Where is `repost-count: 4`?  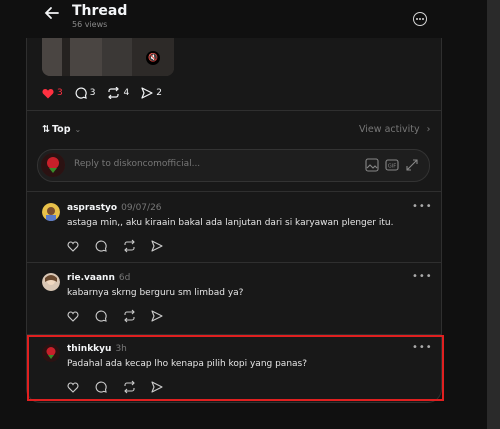 repost-count: 4 is located at coordinates (126, 93).